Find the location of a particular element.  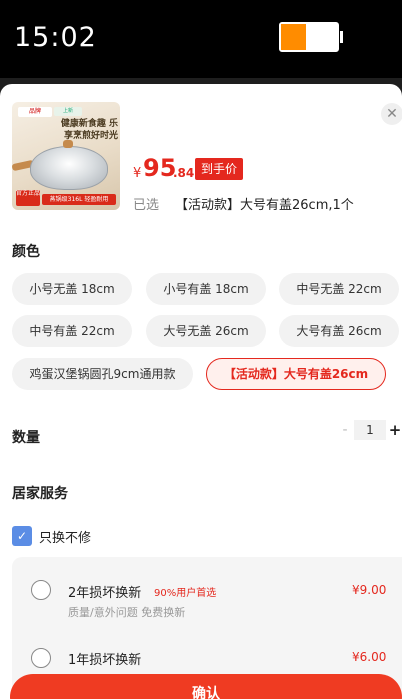

image-brand-label: 品牌 is located at coordinates (35, 112).